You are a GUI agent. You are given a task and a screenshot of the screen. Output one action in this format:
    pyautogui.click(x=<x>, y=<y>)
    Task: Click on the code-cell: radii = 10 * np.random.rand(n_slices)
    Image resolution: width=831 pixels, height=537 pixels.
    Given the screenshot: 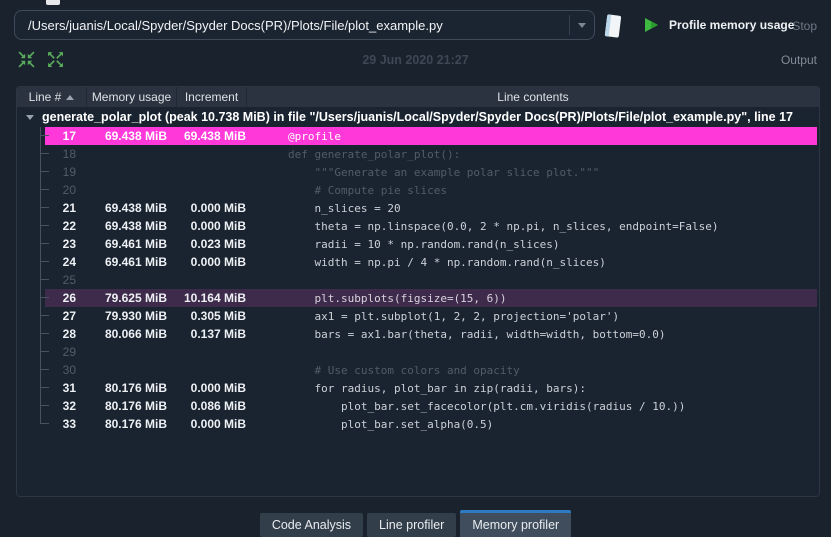 What is the action you would take?
    pyautogui.click(x=424, y=244)
    